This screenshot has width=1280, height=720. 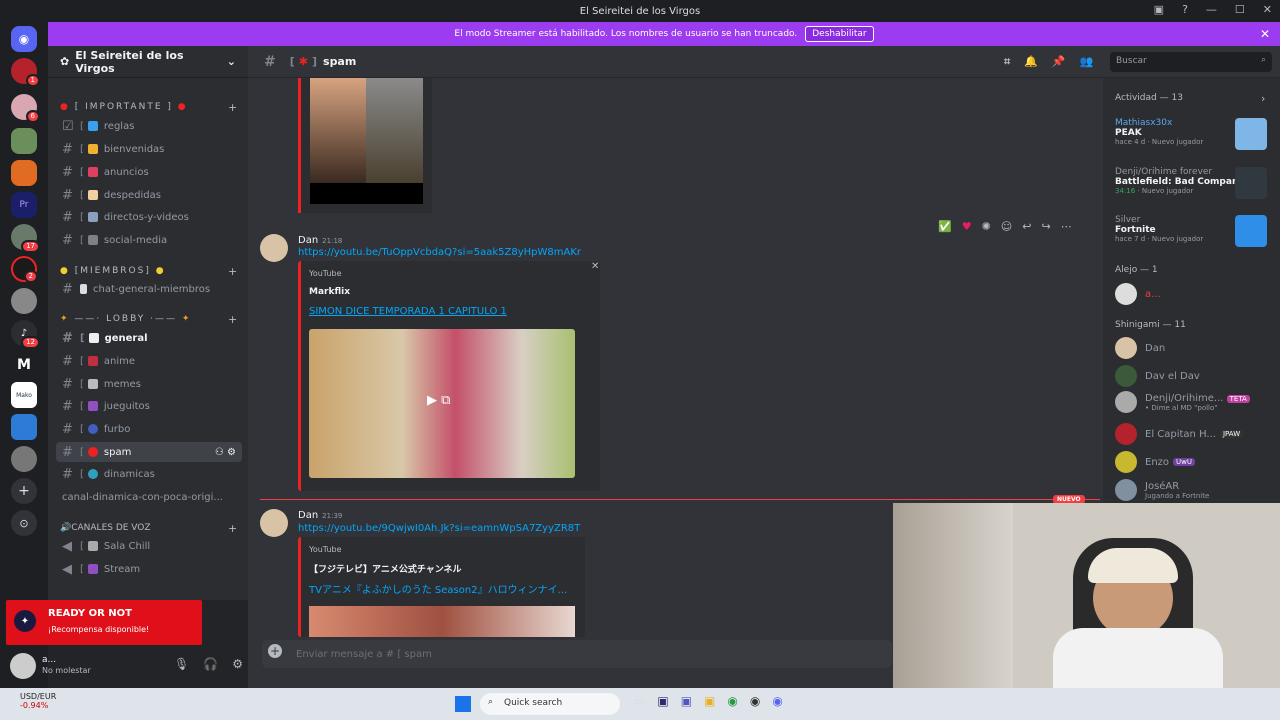 I want to click on reaction-icon: ✺, so click(x=986, y=226).